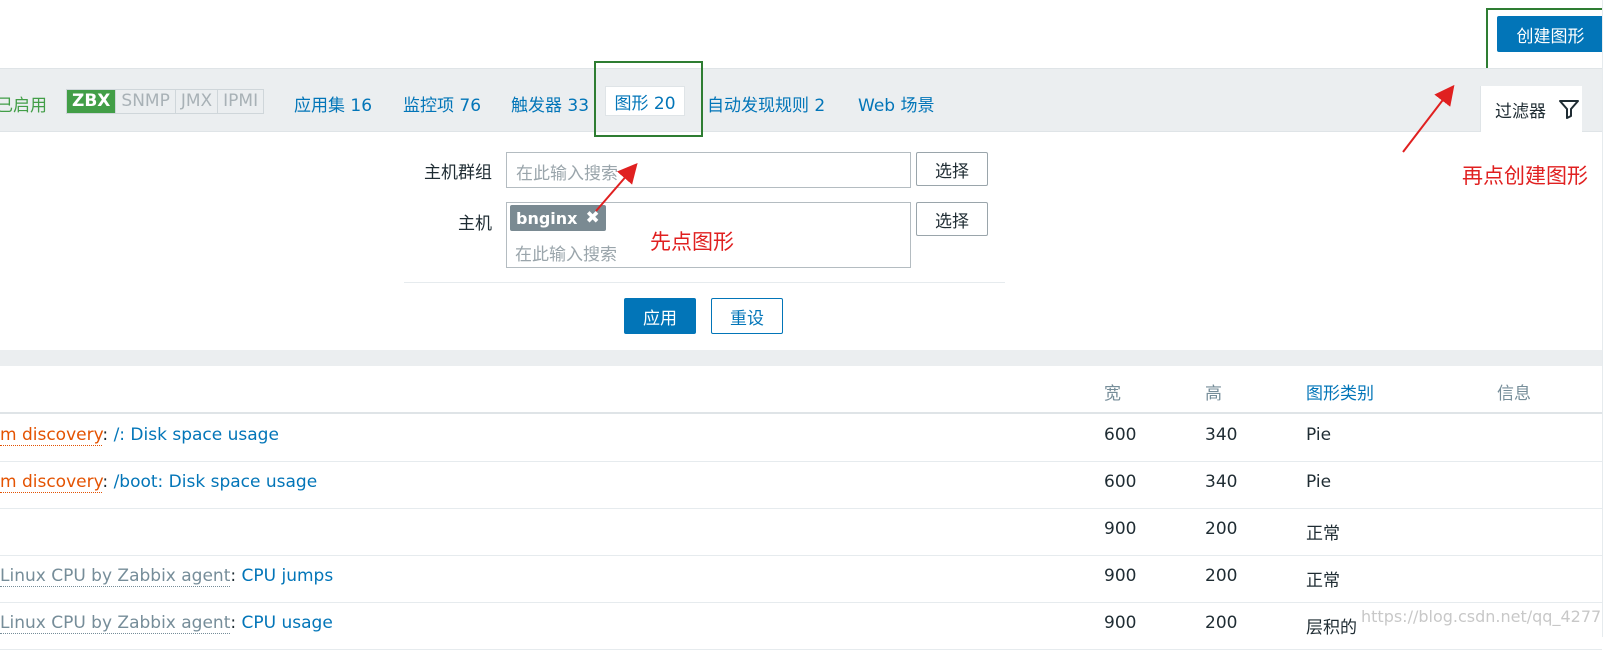 The image size is (1619, 650). What do you see at coordinates (1490, 616) in the screenshot?
I see `watermark: https://blog.csdn.net/qq_42778369` at bounding box center [1490, 616].